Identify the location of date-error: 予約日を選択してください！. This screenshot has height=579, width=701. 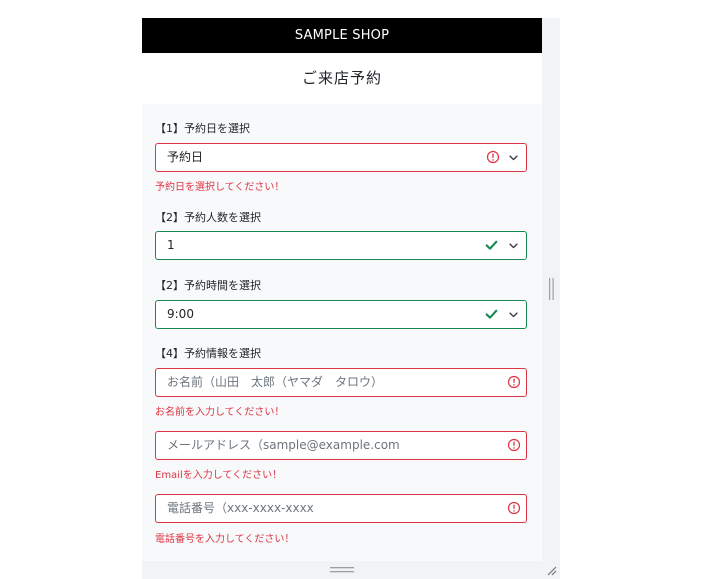
(220, 187).